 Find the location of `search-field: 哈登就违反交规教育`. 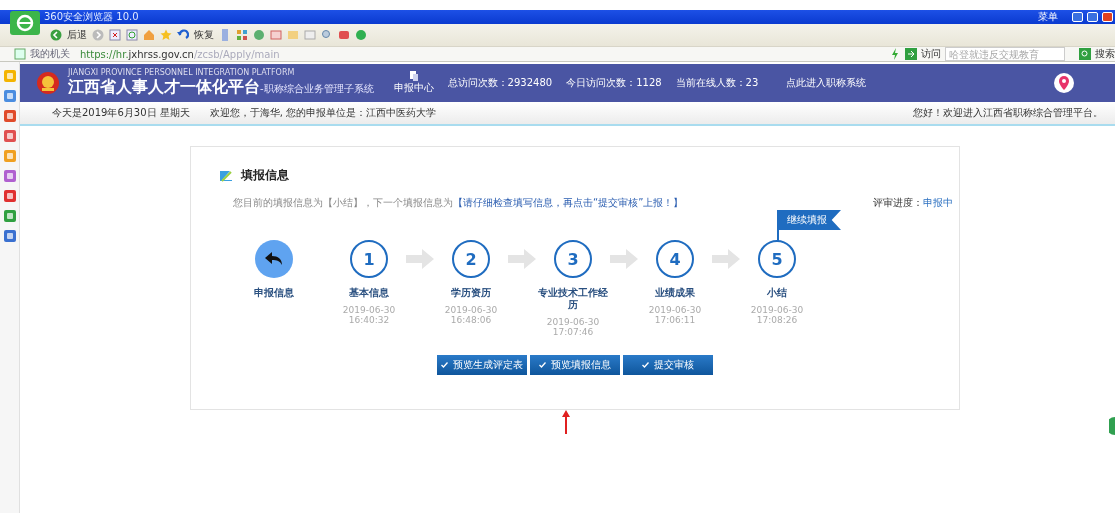

search-field: 哈登就违反交规教育 is located at coordinates (1005, 54).